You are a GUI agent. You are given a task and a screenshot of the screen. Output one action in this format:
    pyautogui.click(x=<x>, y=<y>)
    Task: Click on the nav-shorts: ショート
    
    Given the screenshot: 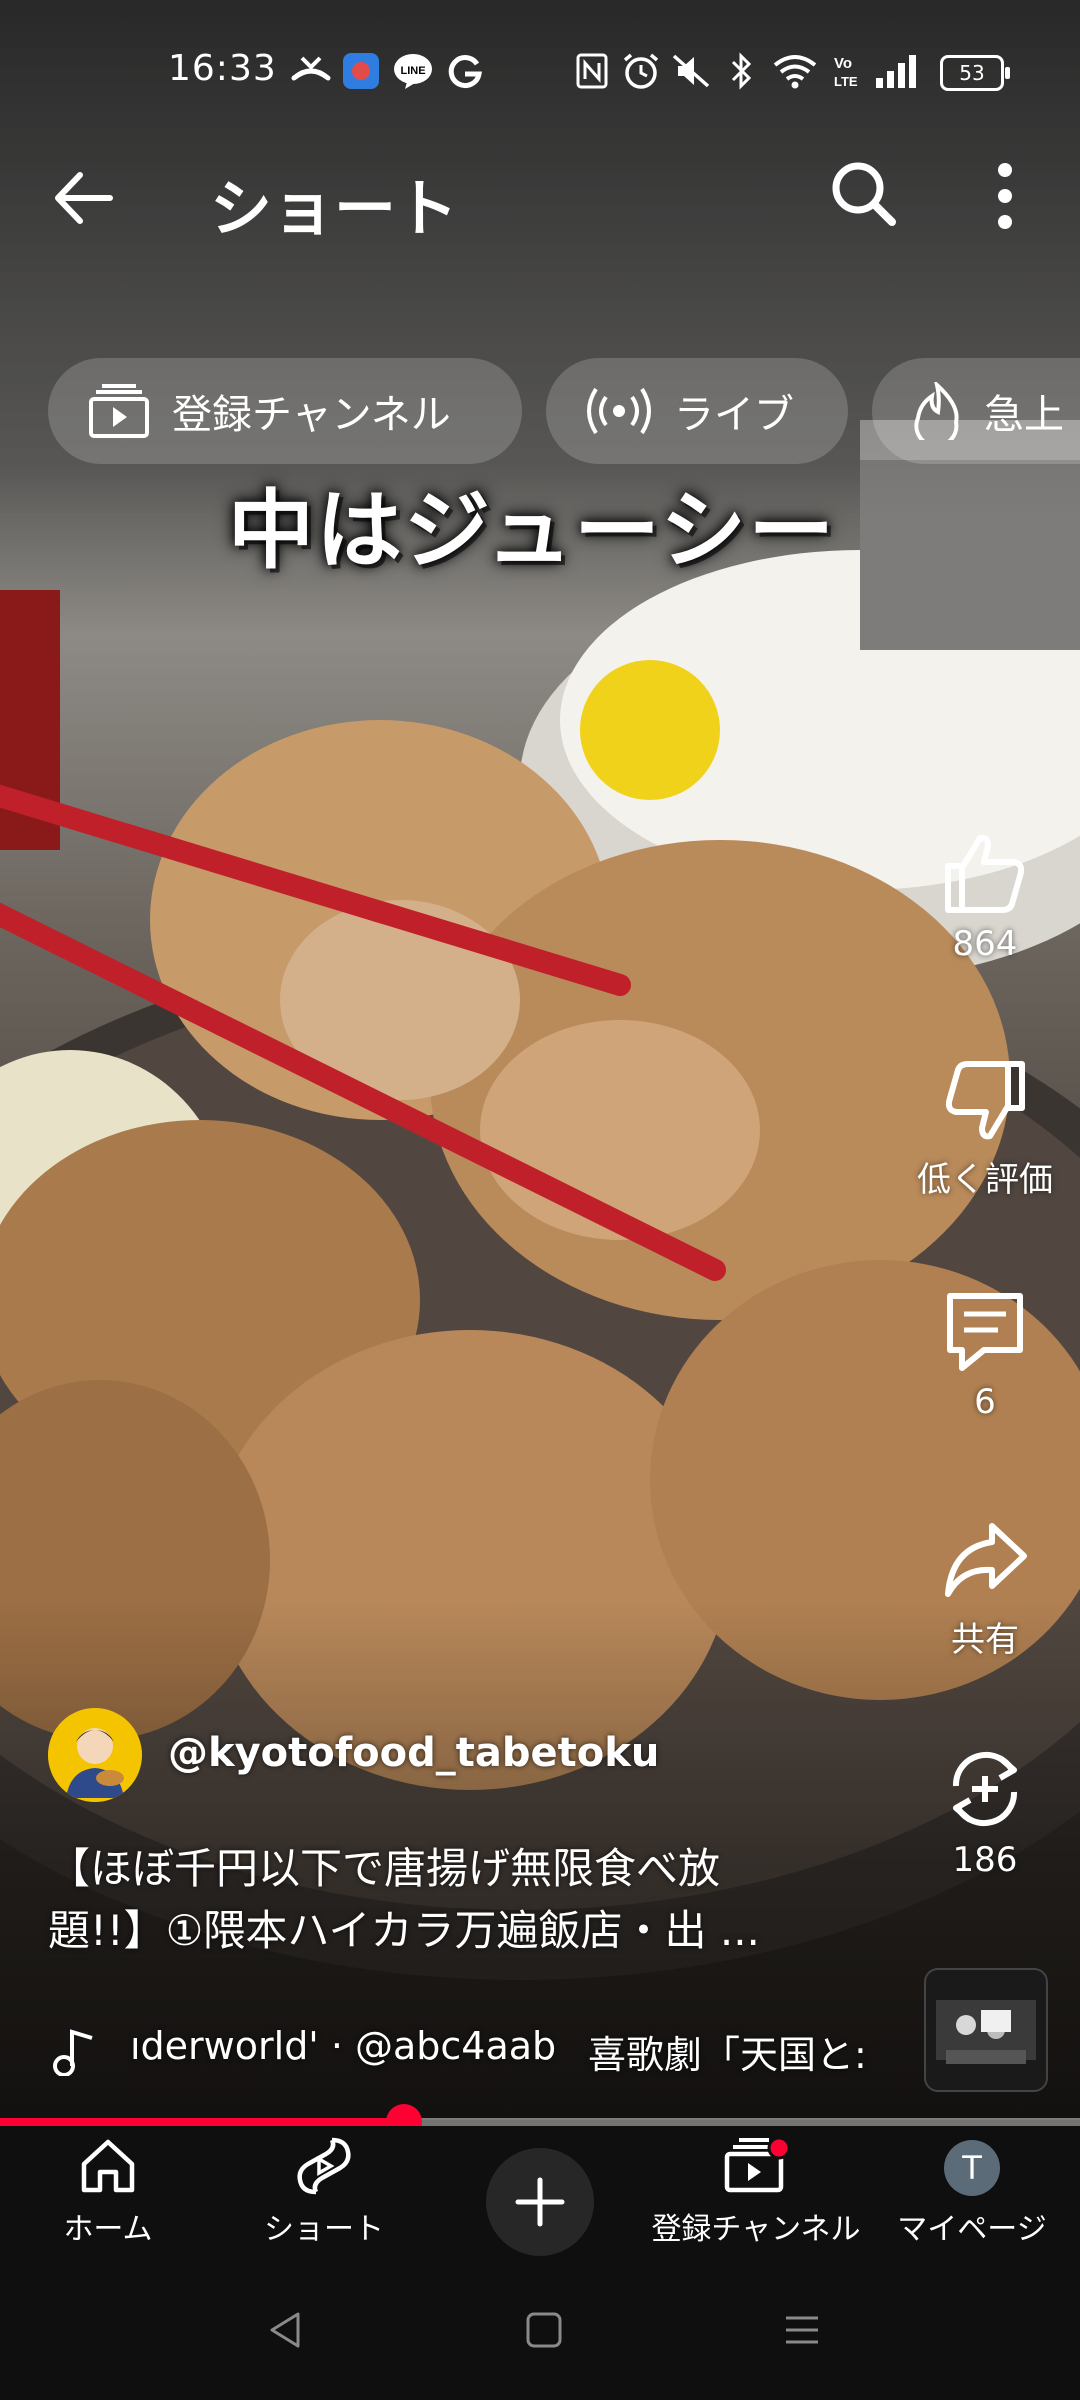 What is the action you would take?
    pyautogui.click(x=324, y=2192)
    